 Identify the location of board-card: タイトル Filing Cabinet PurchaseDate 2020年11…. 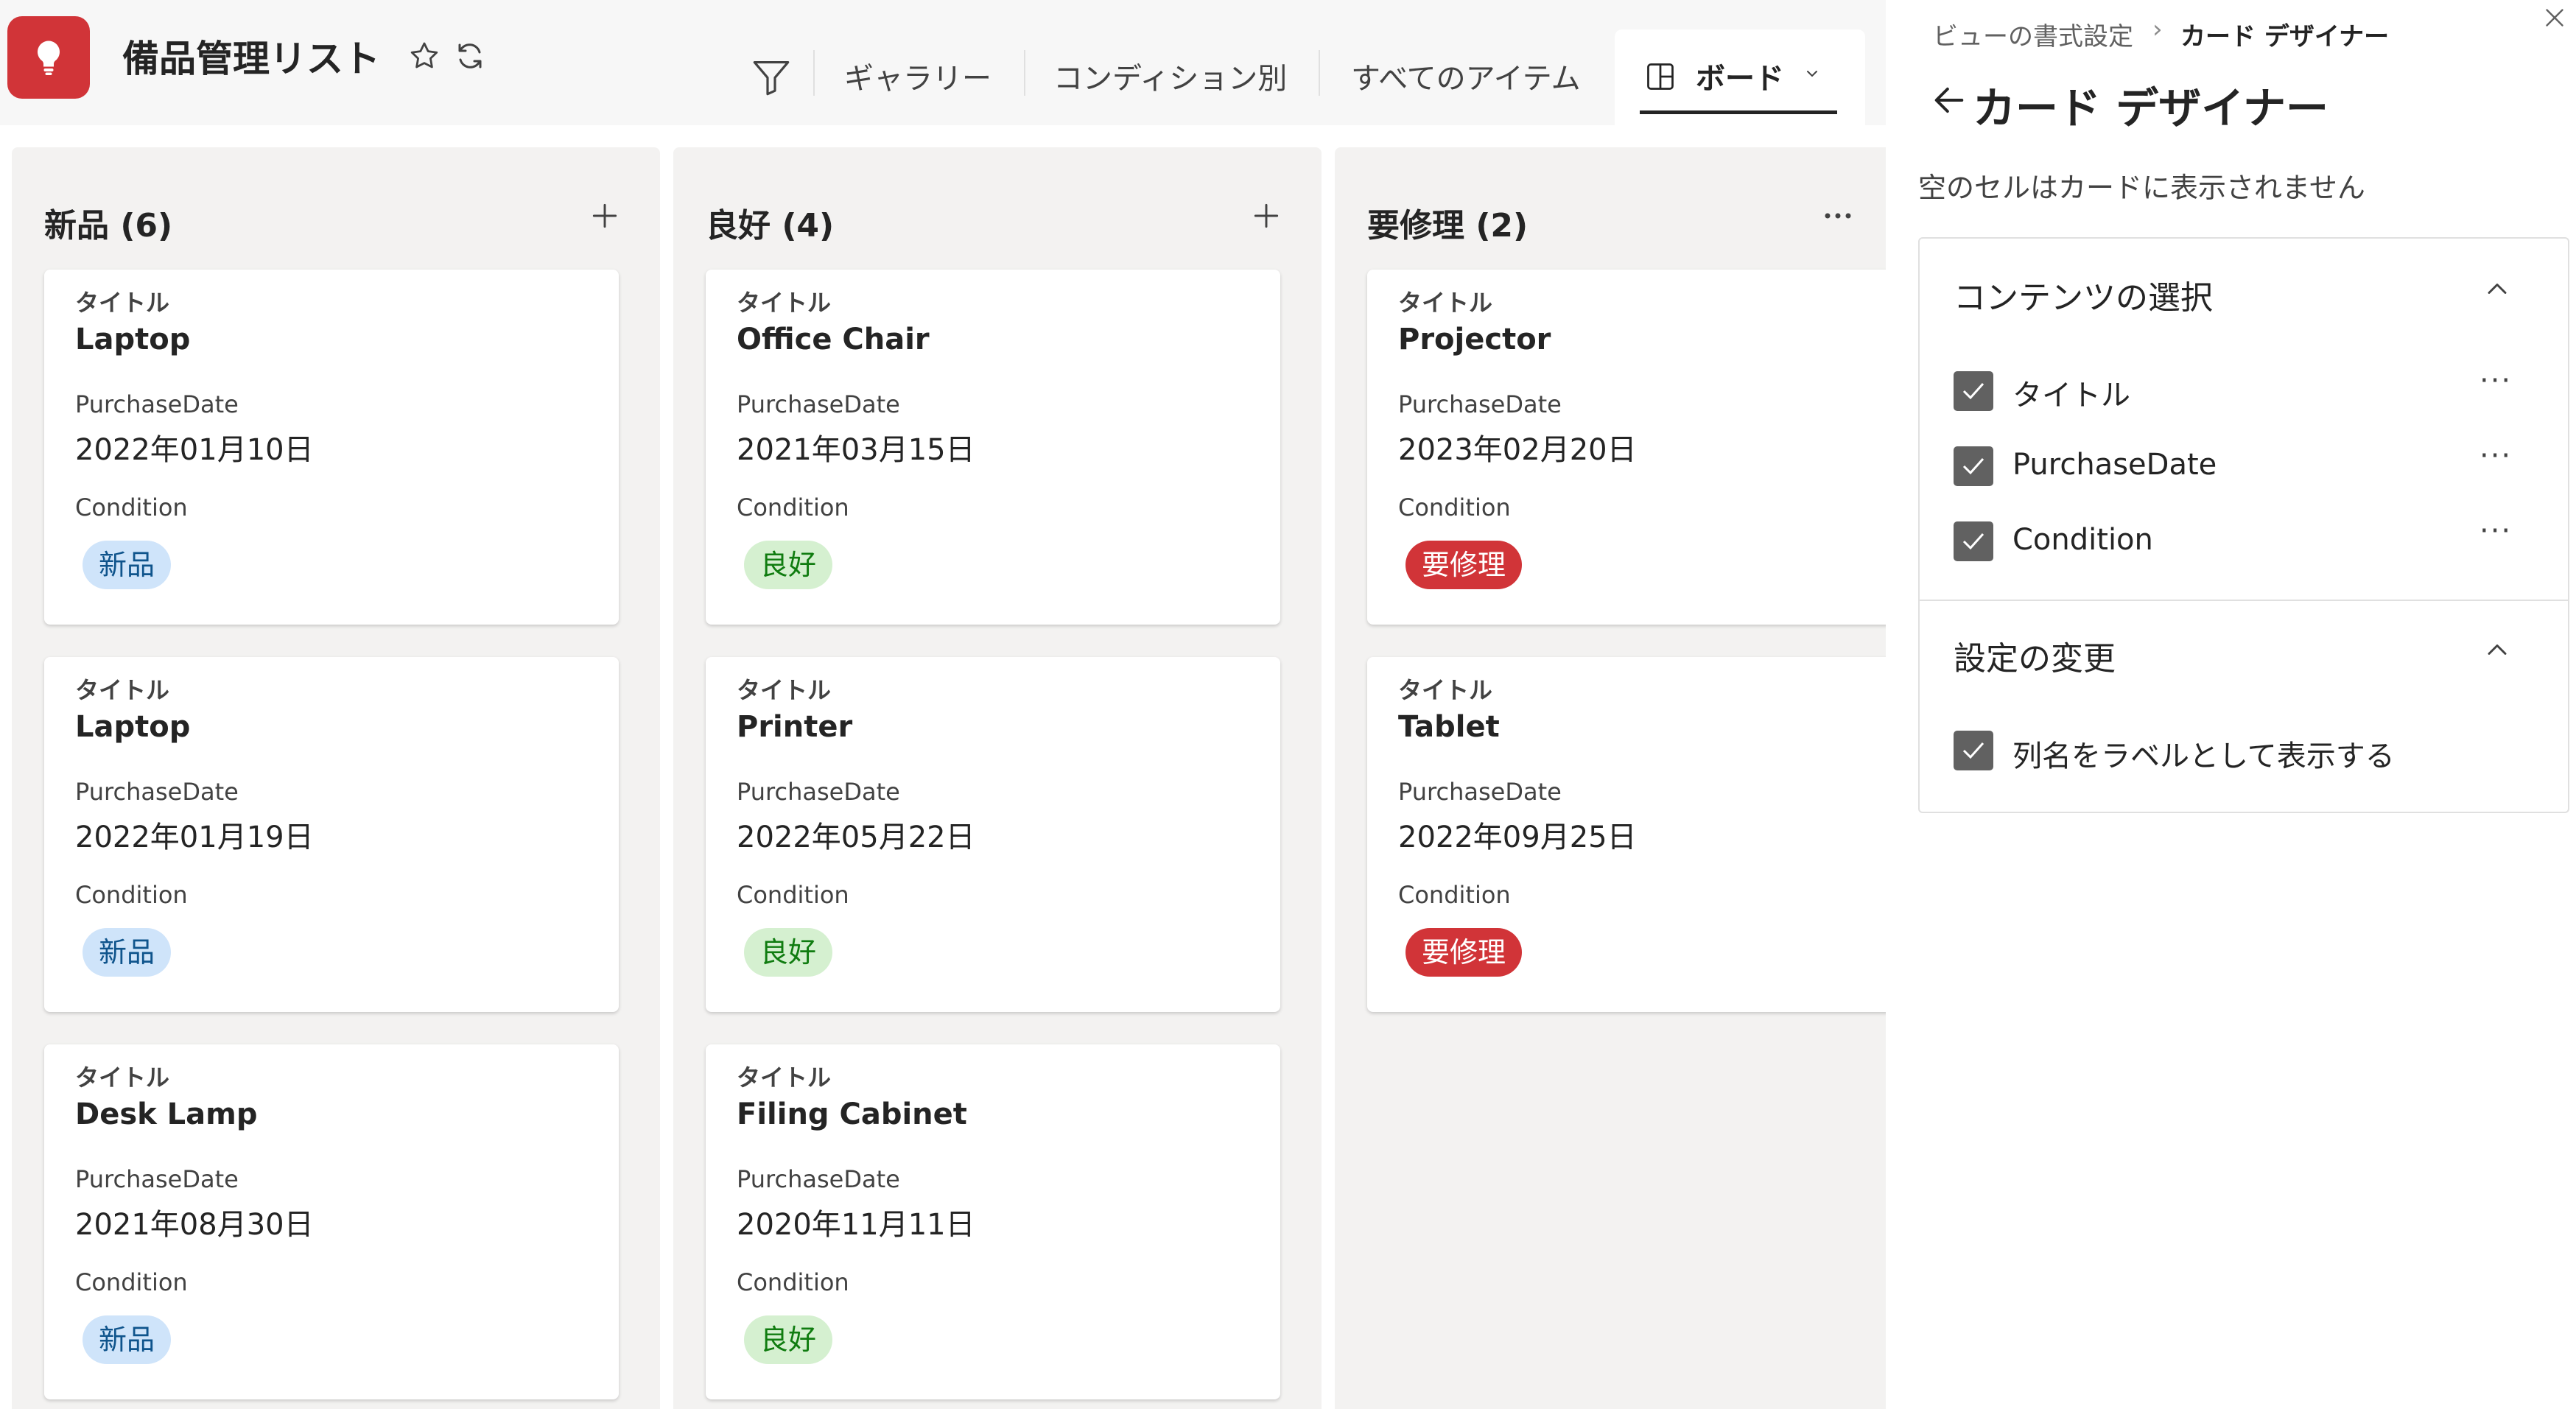
(993, 1221).